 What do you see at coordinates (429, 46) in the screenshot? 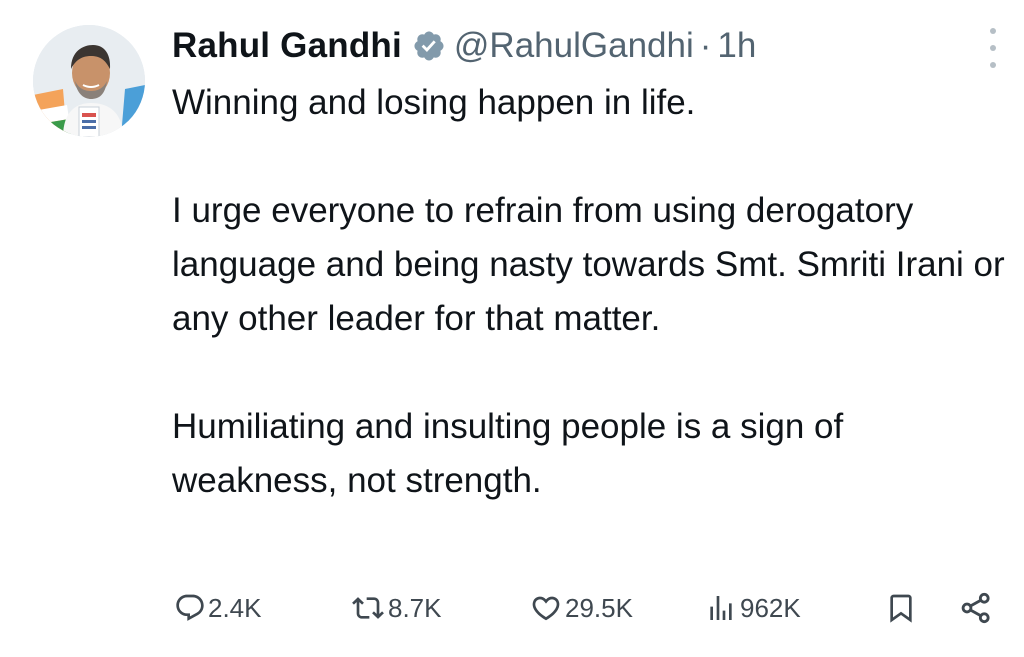
I see `verified-badge-icon` at bounding box center [429, 46].